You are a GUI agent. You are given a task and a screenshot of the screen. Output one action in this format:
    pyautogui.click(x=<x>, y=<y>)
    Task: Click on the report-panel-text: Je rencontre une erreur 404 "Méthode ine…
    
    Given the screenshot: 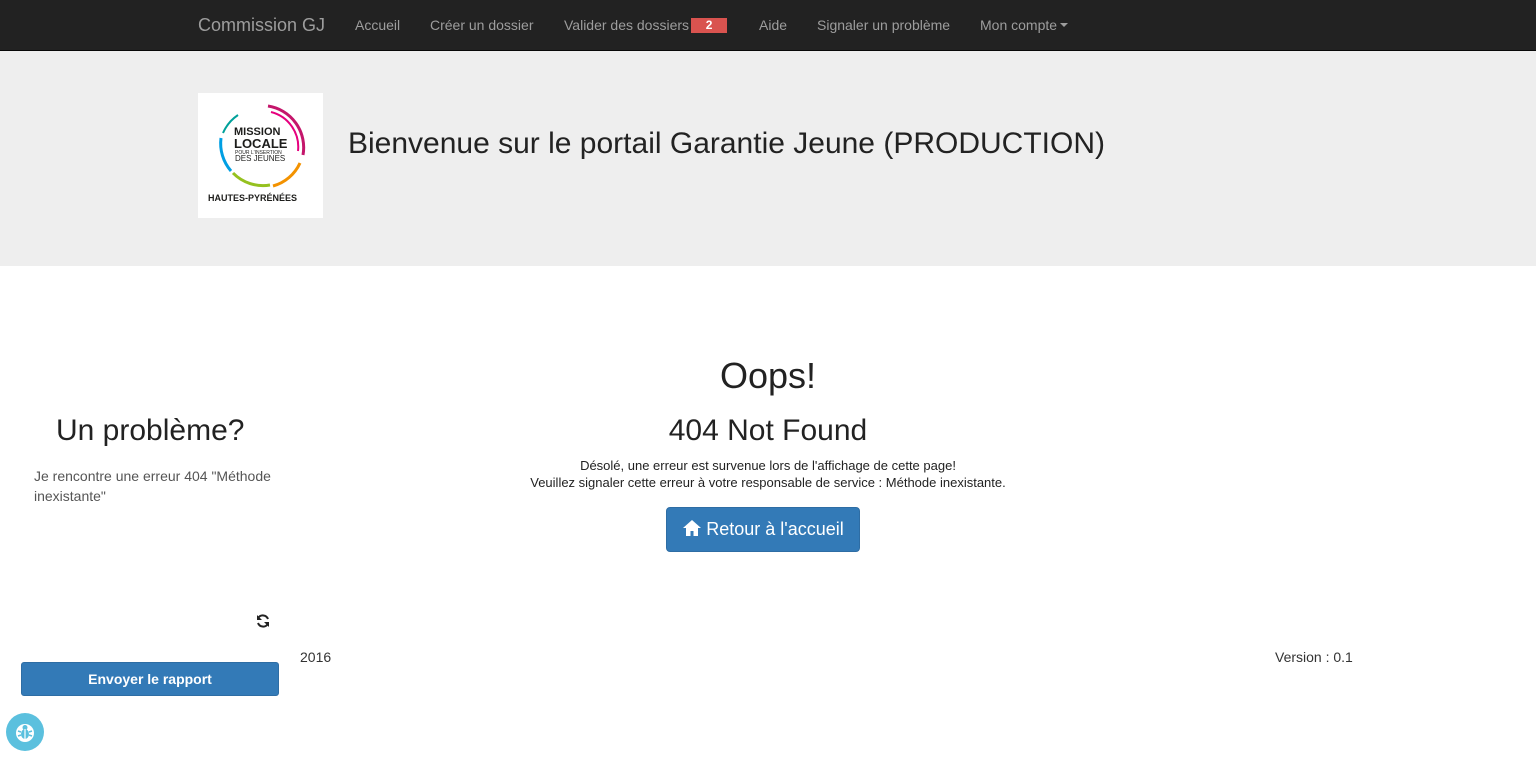 What is the action you would take?
    pyautogui.click(x=152, y=486)
    